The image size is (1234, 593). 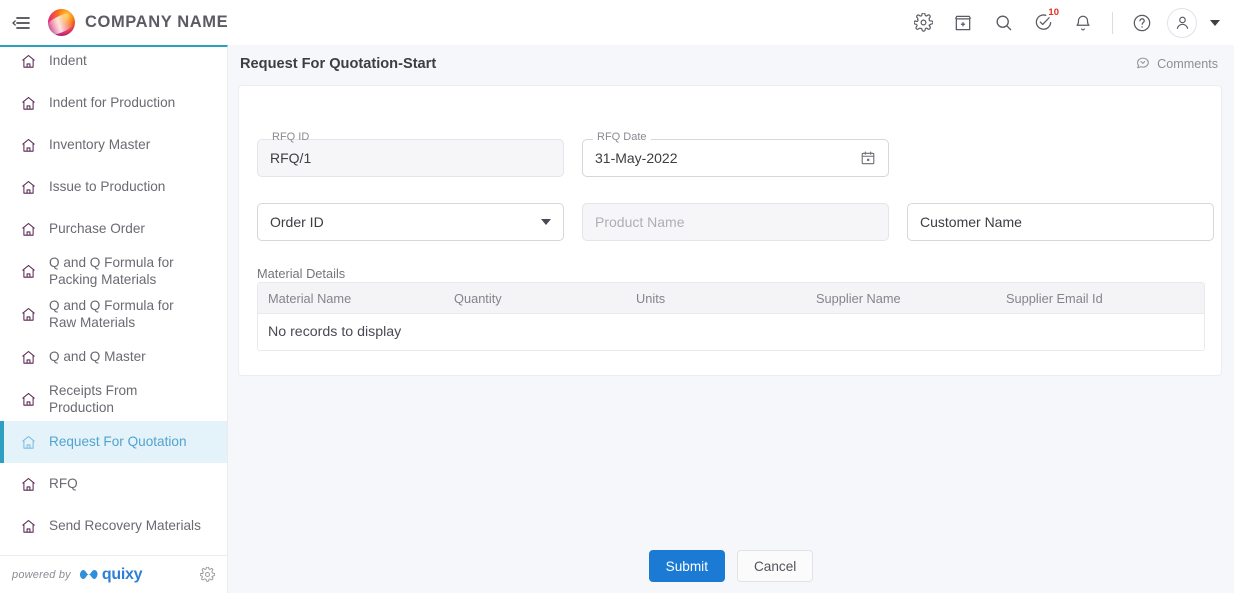 I want to click on avatar, so click(x=1182, y=23).